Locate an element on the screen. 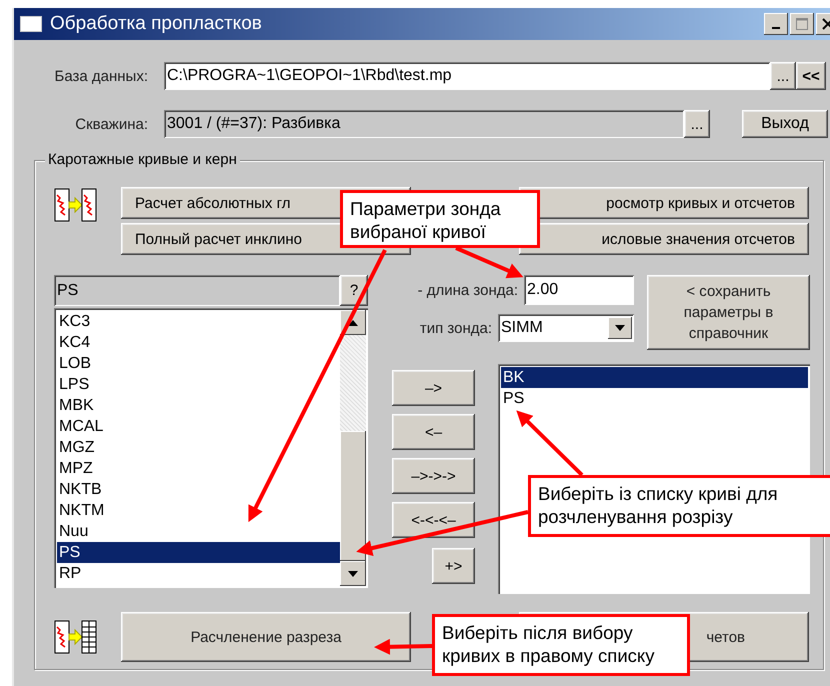  group-title: Каротажные кривые и керн is located at coordinates (142, 159).